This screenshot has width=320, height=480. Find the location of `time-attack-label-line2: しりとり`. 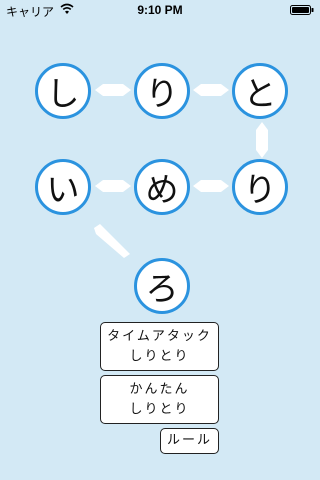

time-attack-label-line2: しりとり is located at coordinates (159, 356).